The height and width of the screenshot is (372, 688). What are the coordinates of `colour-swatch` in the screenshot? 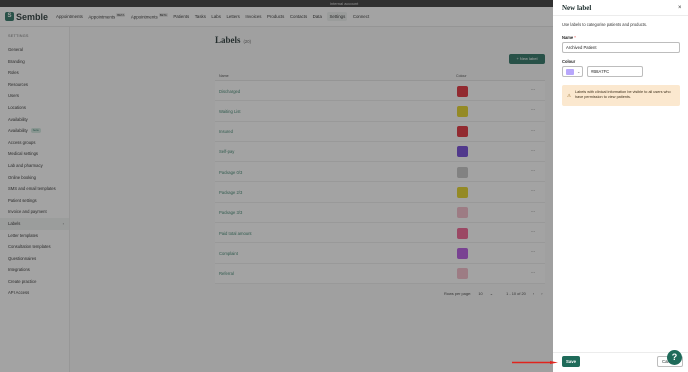 It's located at (570, 72).